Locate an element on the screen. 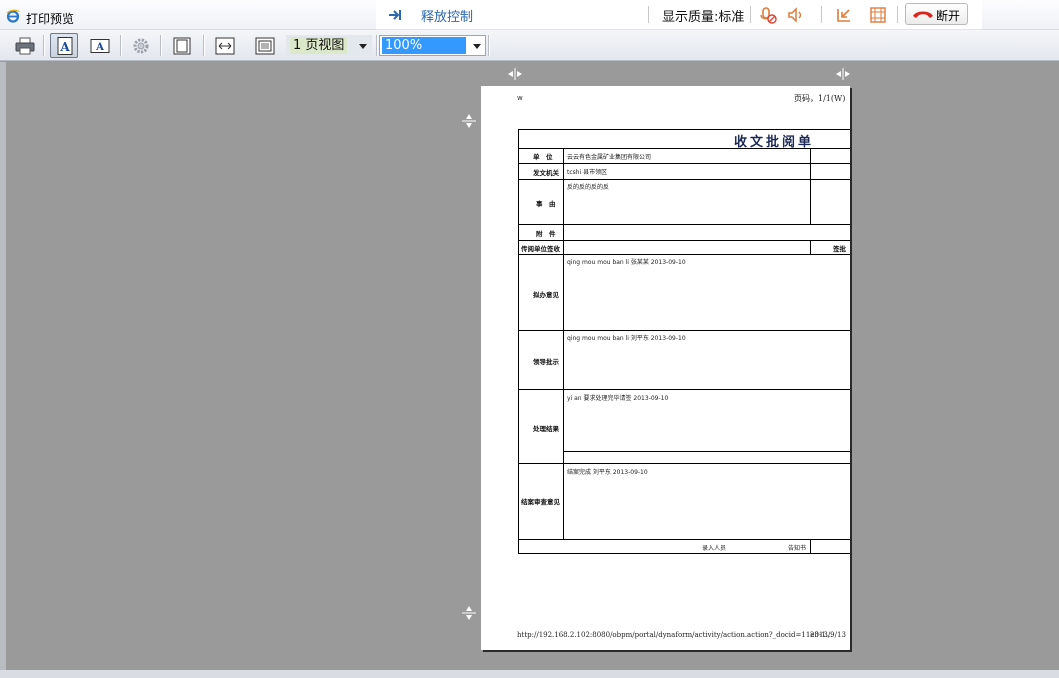  form-title: 收文批阅单 is located at coordinates (774, 142).